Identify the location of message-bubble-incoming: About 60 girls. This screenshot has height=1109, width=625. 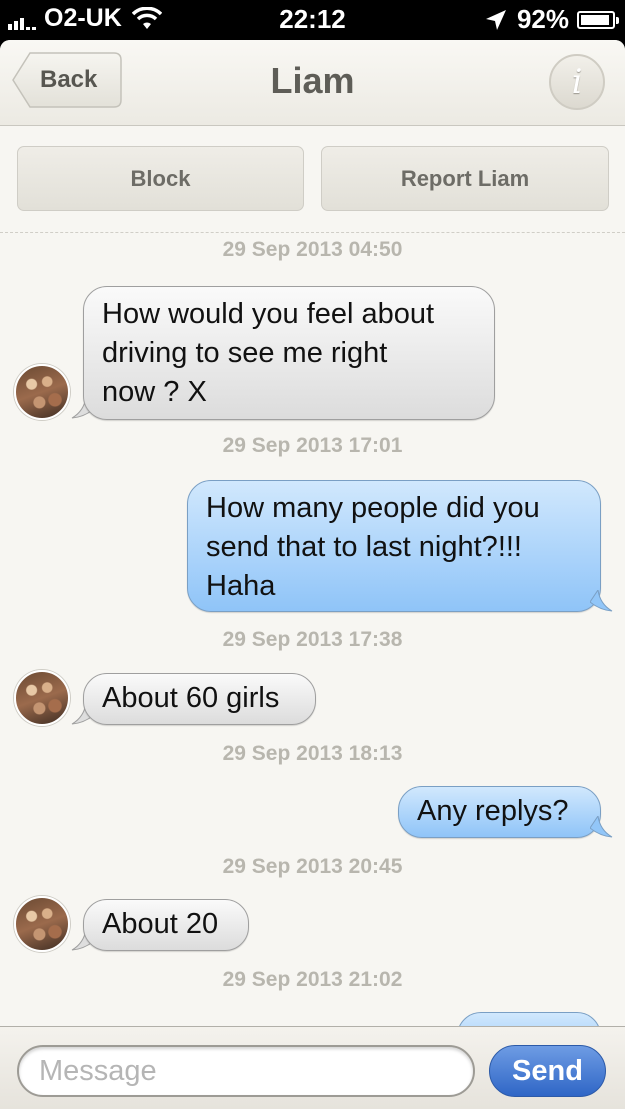
(199, 699).